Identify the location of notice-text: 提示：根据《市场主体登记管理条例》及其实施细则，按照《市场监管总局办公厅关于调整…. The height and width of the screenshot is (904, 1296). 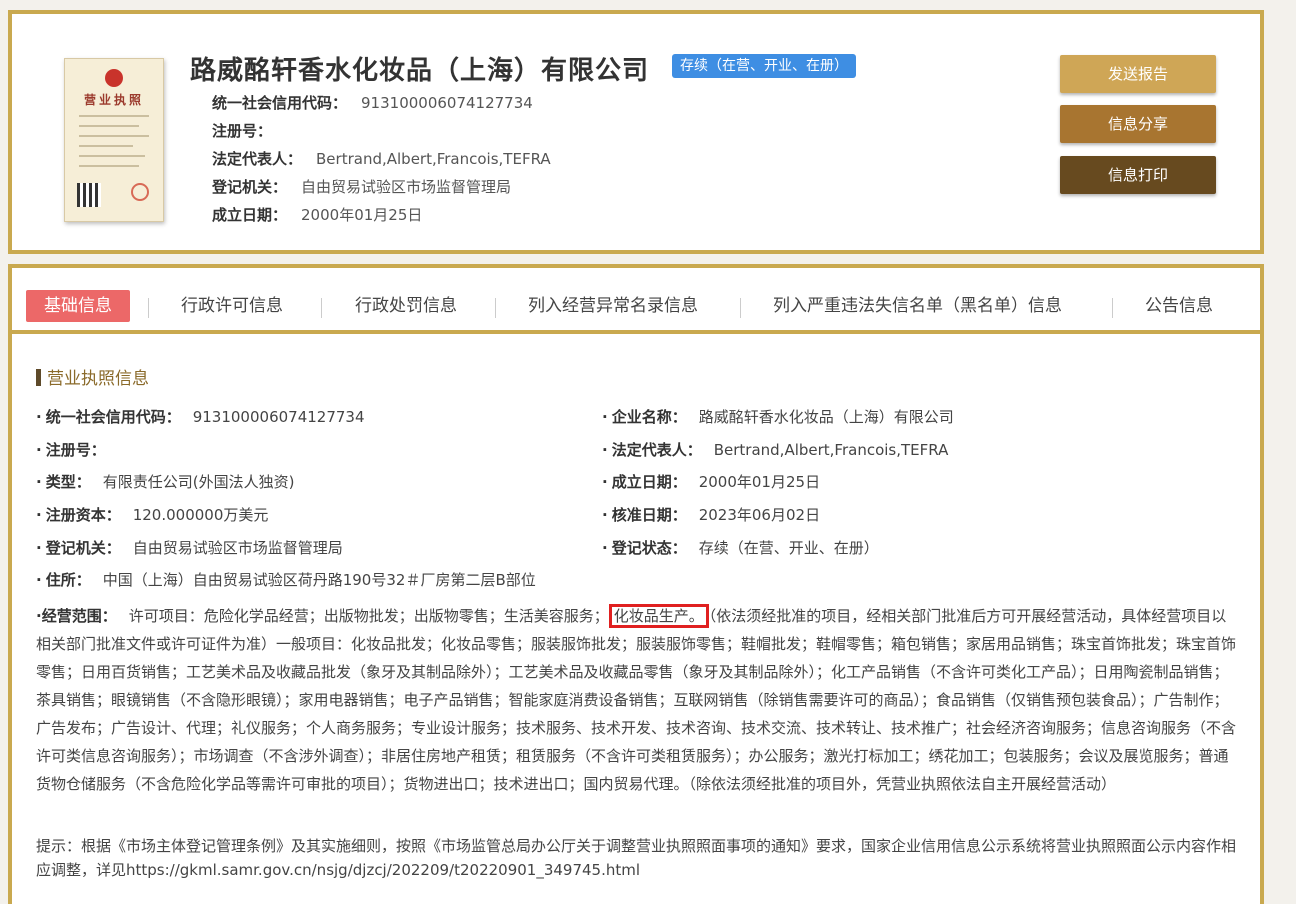
(636, 858).